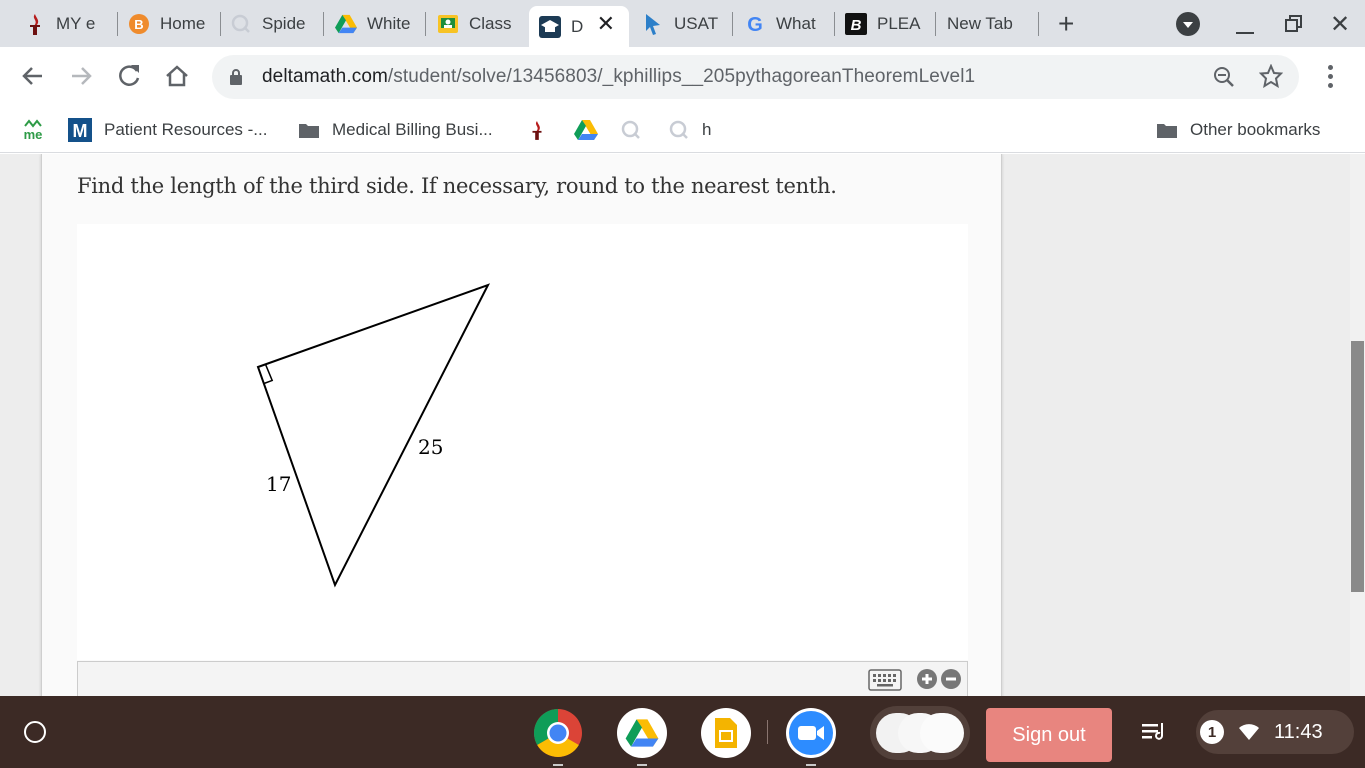 The height and width of the screenshot is (768, 1365). I want to click on zoom-out-icon, so click(951, 681).